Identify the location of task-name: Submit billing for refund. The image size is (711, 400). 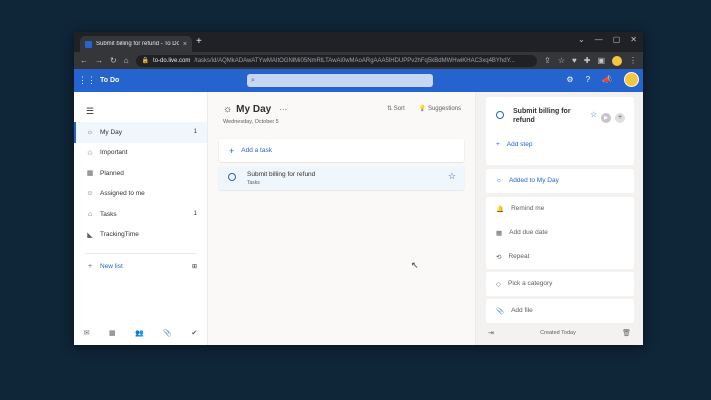
(281, 174).